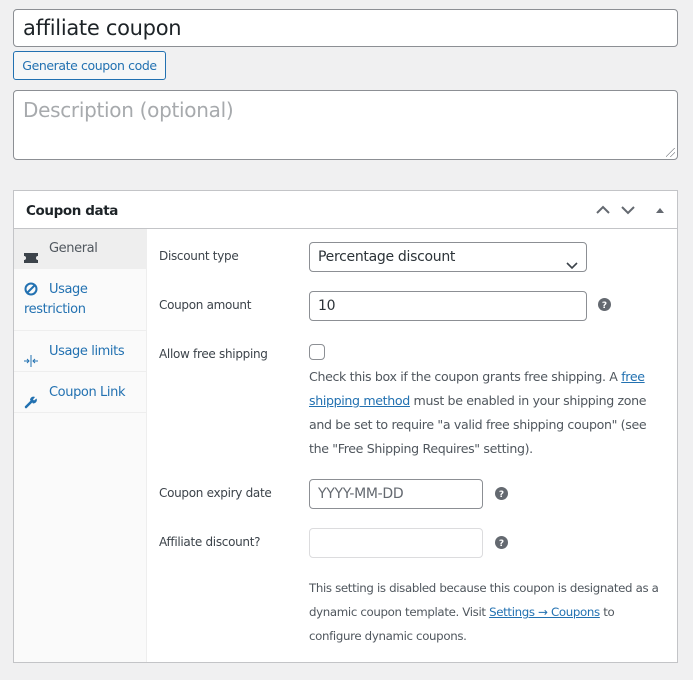  What do you see at coordinates (448, 306) in the screenshot?
I see `coupon-amount-input: 10` at bounding box center [448, 306].